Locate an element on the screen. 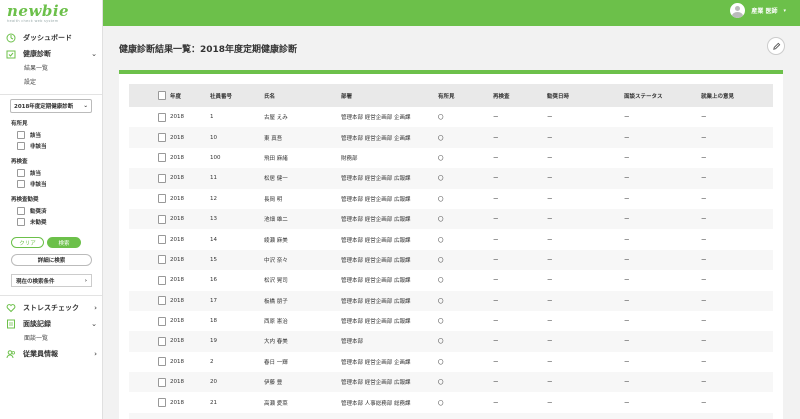  table-row: 2018 100 飛田 麻緒 財務部 〇 ー ー ー ー is located at coordinates (451, 158).